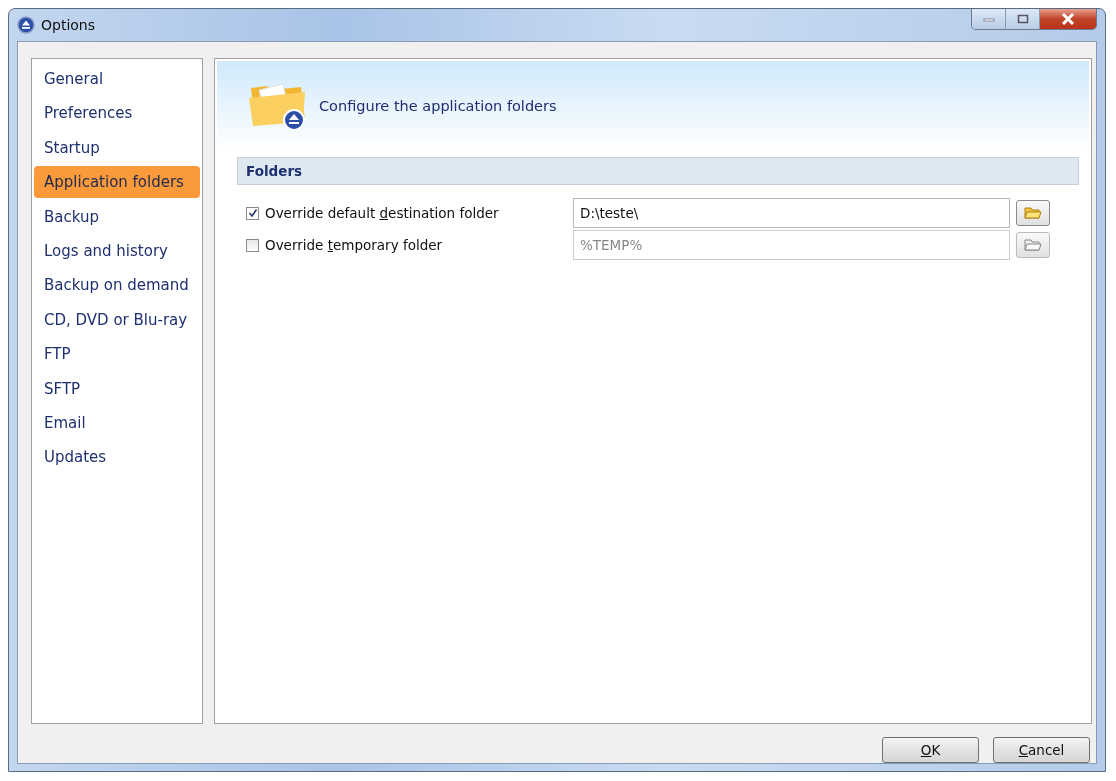 The width and height of the screenshot is (1116, 781). What do you see at coordinates (117, 182) in the screenshot?
I see `sidebar-item: Application folders` at bounding box center [117, 182].